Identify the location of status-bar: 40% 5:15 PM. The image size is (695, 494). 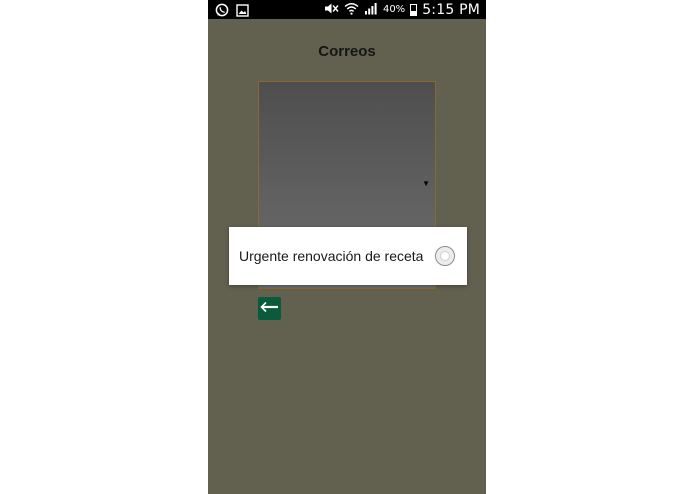
(347, 9).